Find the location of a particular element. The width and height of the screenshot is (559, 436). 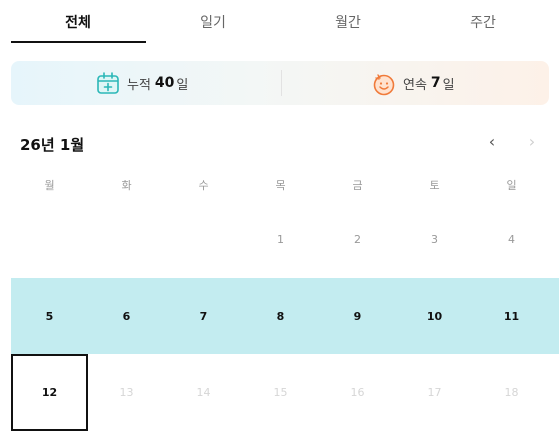

day-cell: 14 is located at coordinates (203, 392).